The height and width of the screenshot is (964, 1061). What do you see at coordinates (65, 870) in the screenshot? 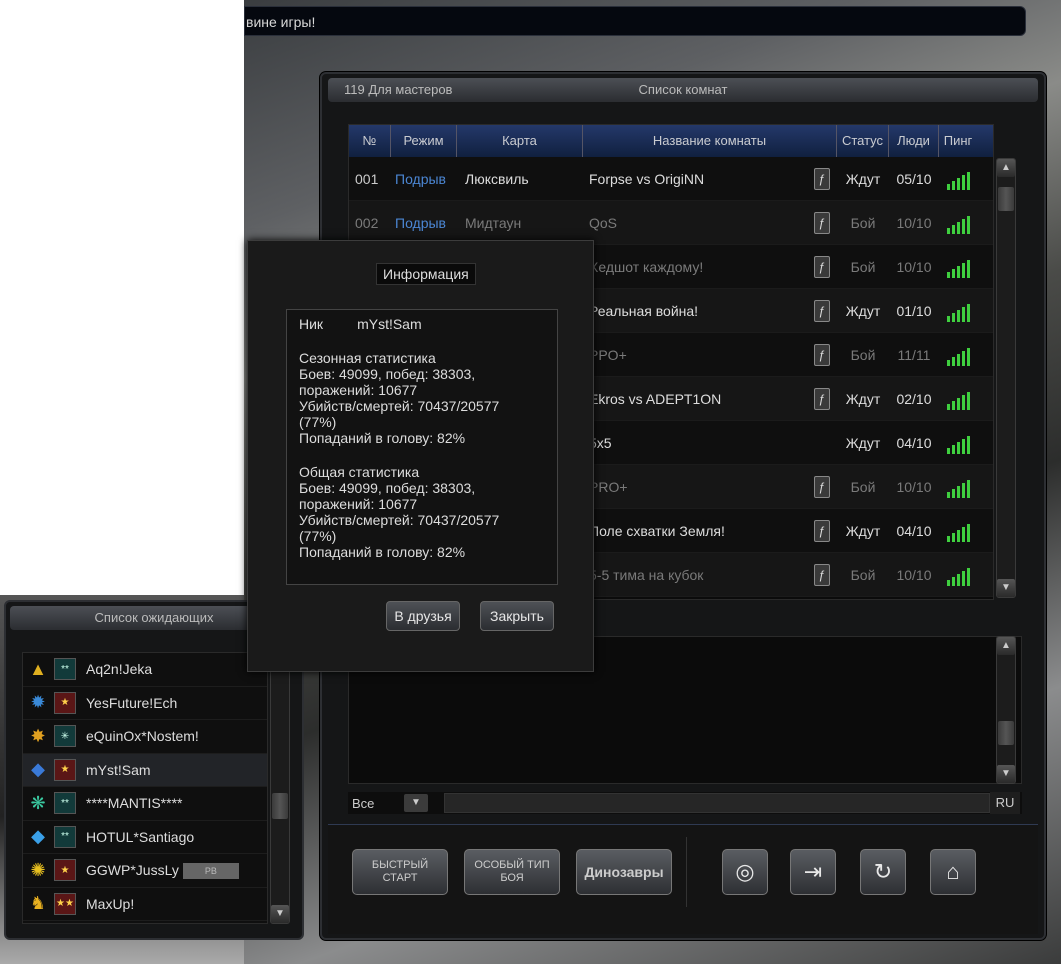
I see `rank-icon: ★` at bounding box center [65, 870].